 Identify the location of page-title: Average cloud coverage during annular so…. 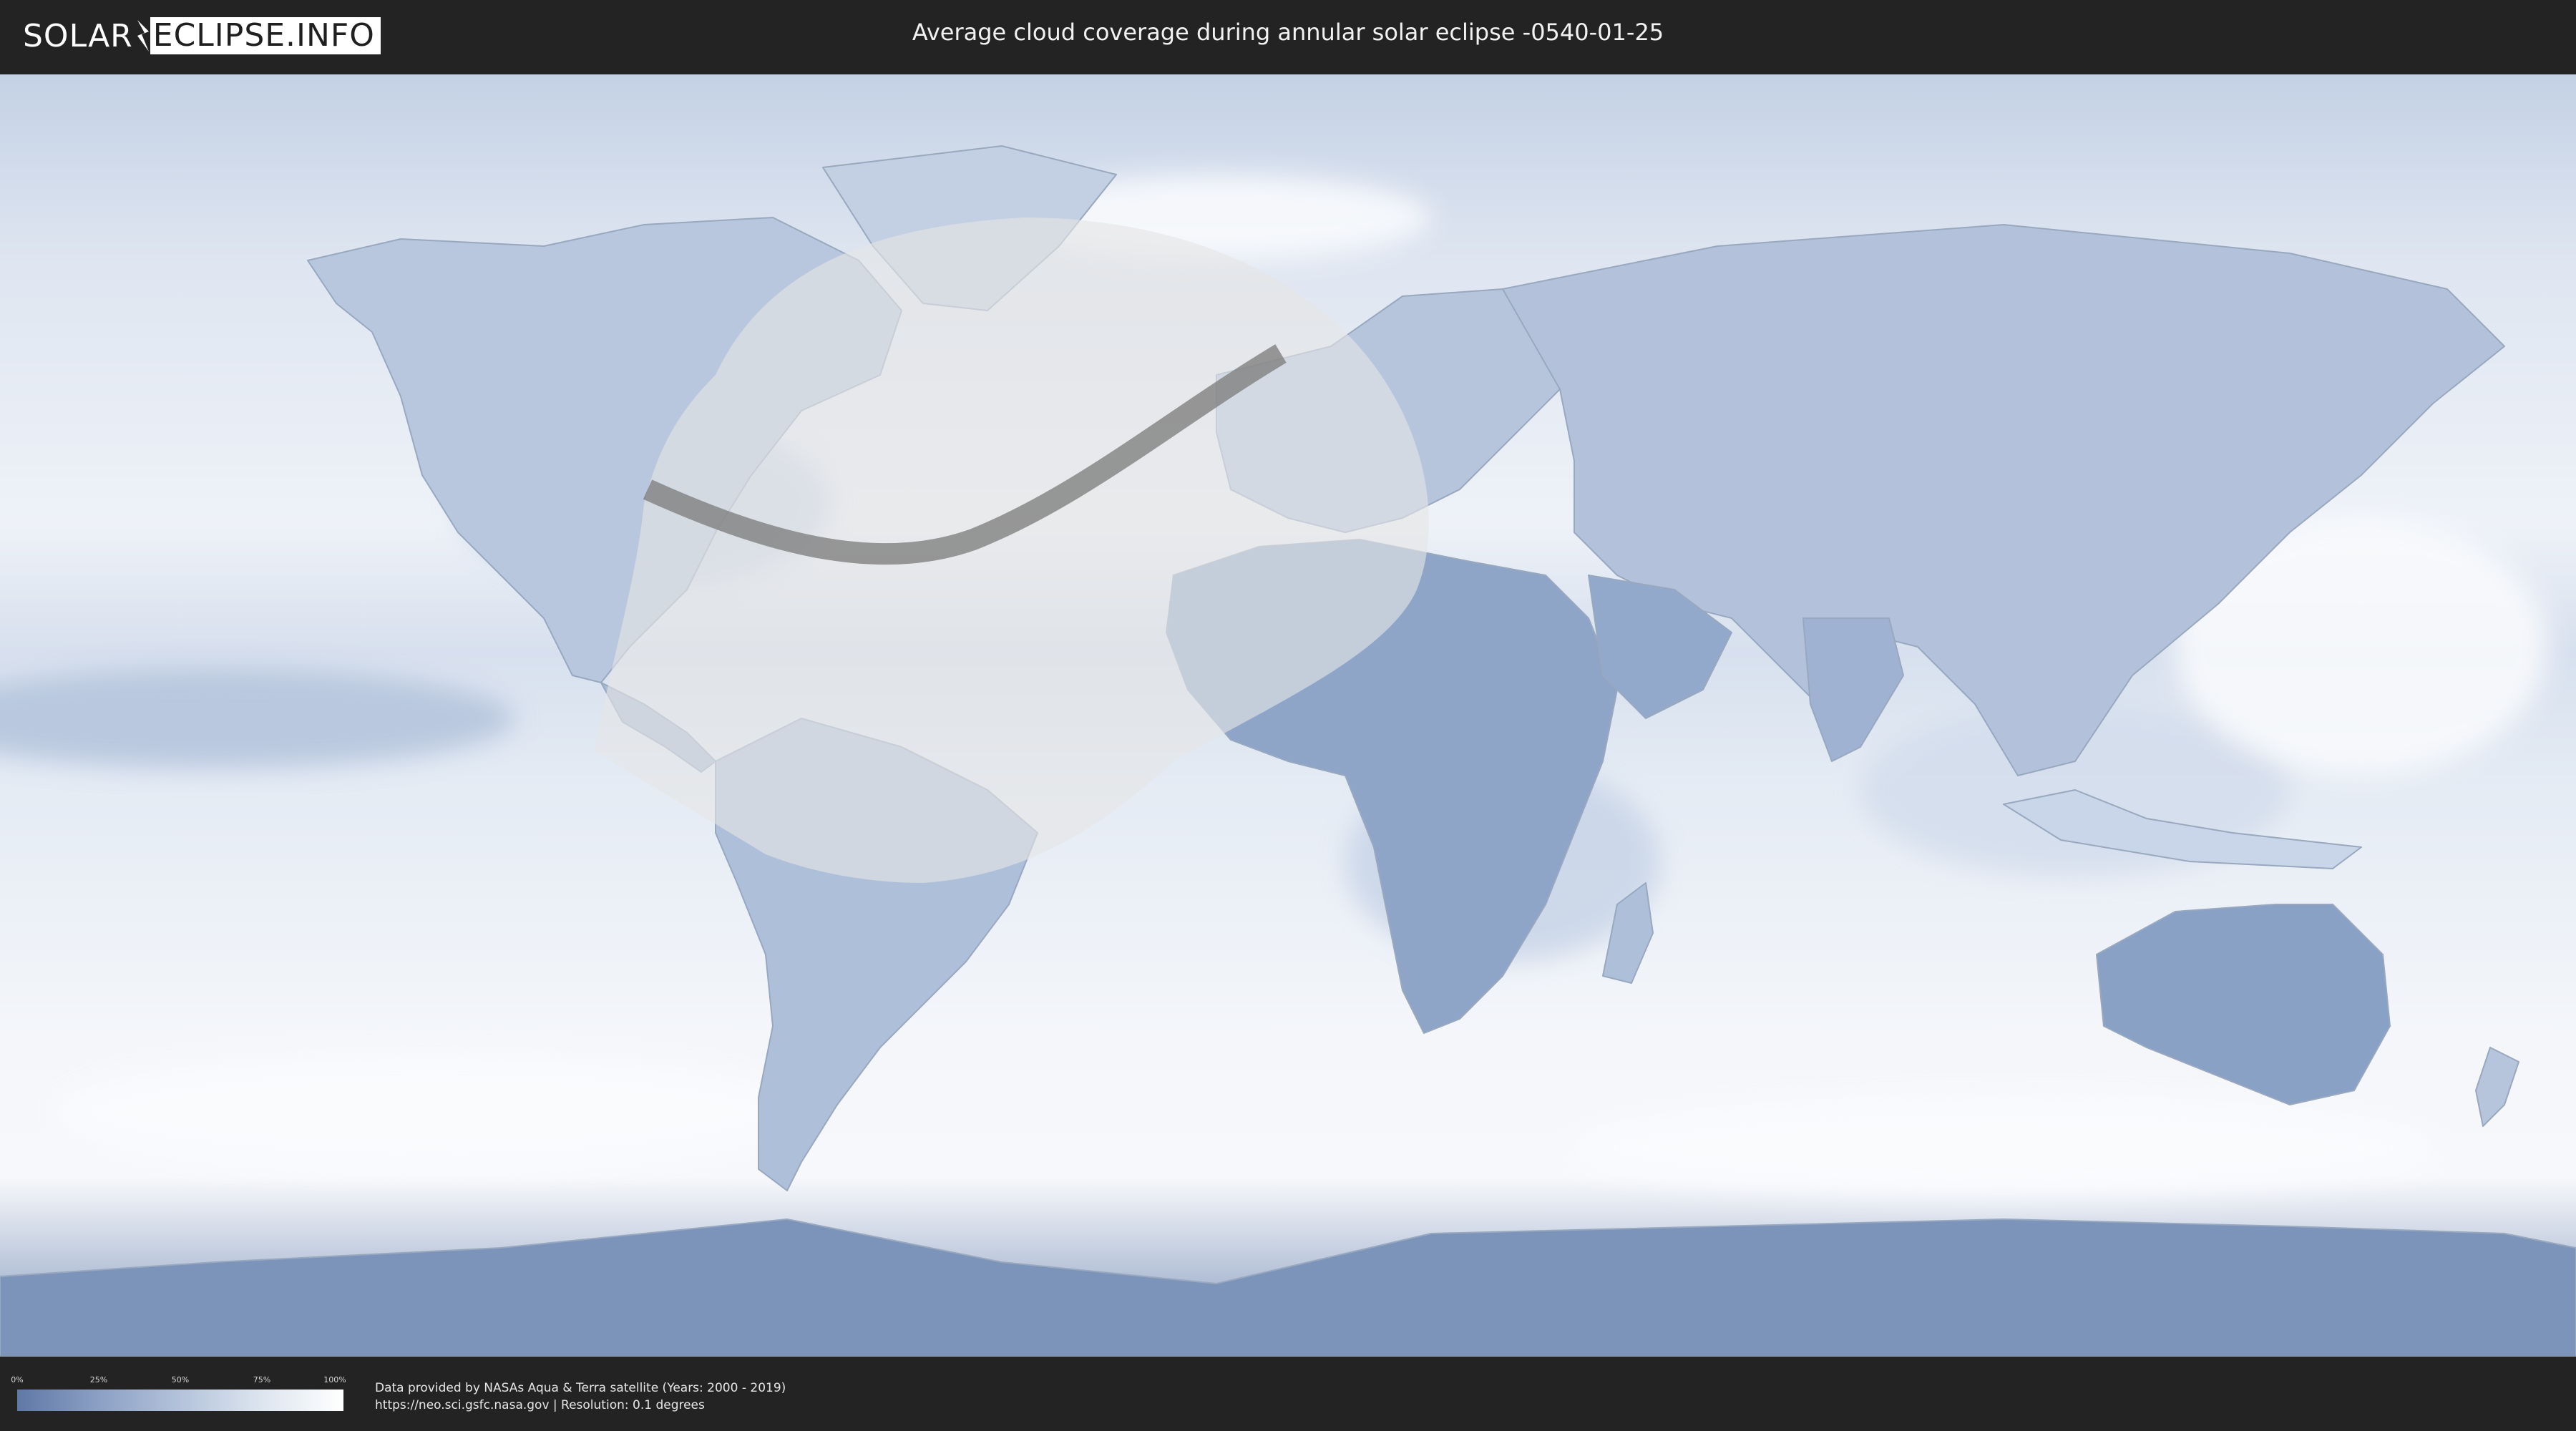
(1288, 32).